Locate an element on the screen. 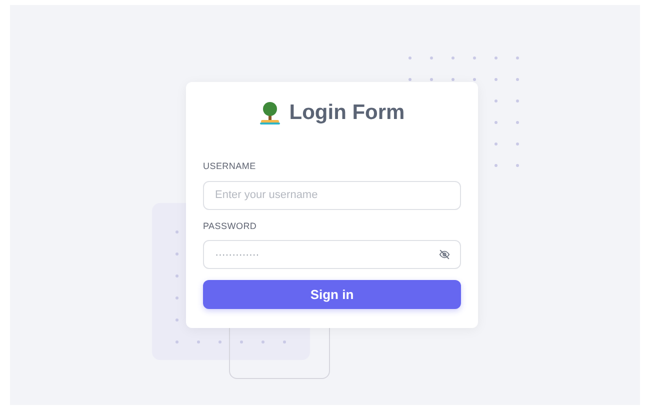 The width and height of the screenshot is (650, 410). username-field: Enter your username is located at coordinates (332, 195).